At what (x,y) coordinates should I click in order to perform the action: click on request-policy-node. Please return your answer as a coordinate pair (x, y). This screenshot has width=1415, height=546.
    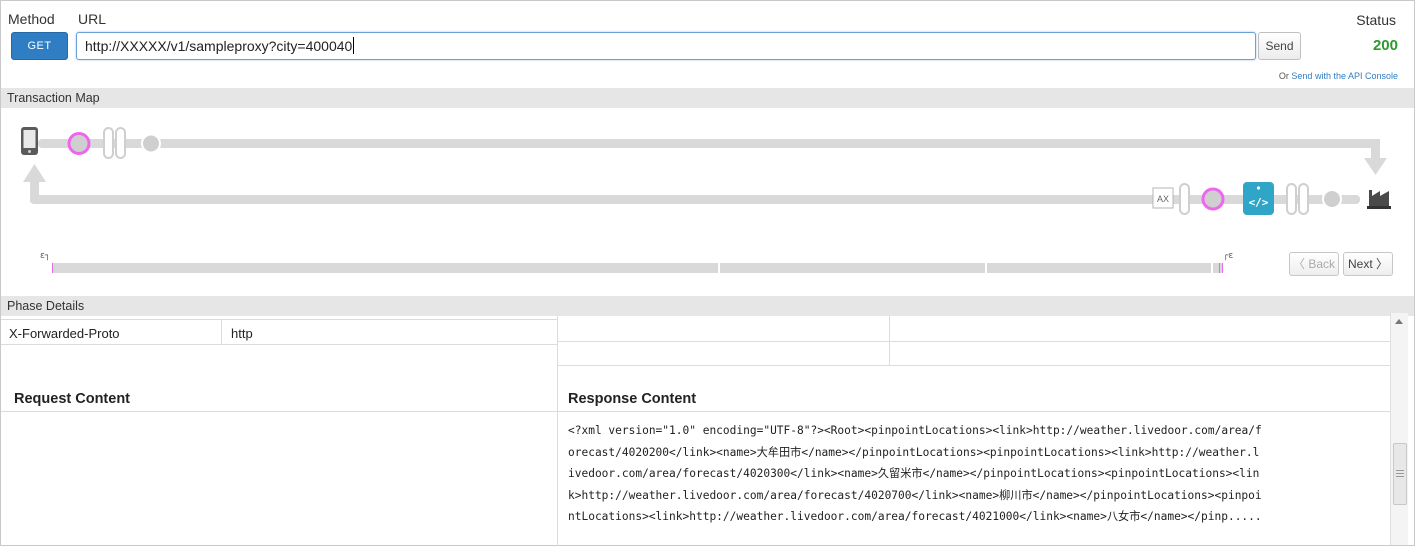
    Looking at the image, I should click on (79, 143).